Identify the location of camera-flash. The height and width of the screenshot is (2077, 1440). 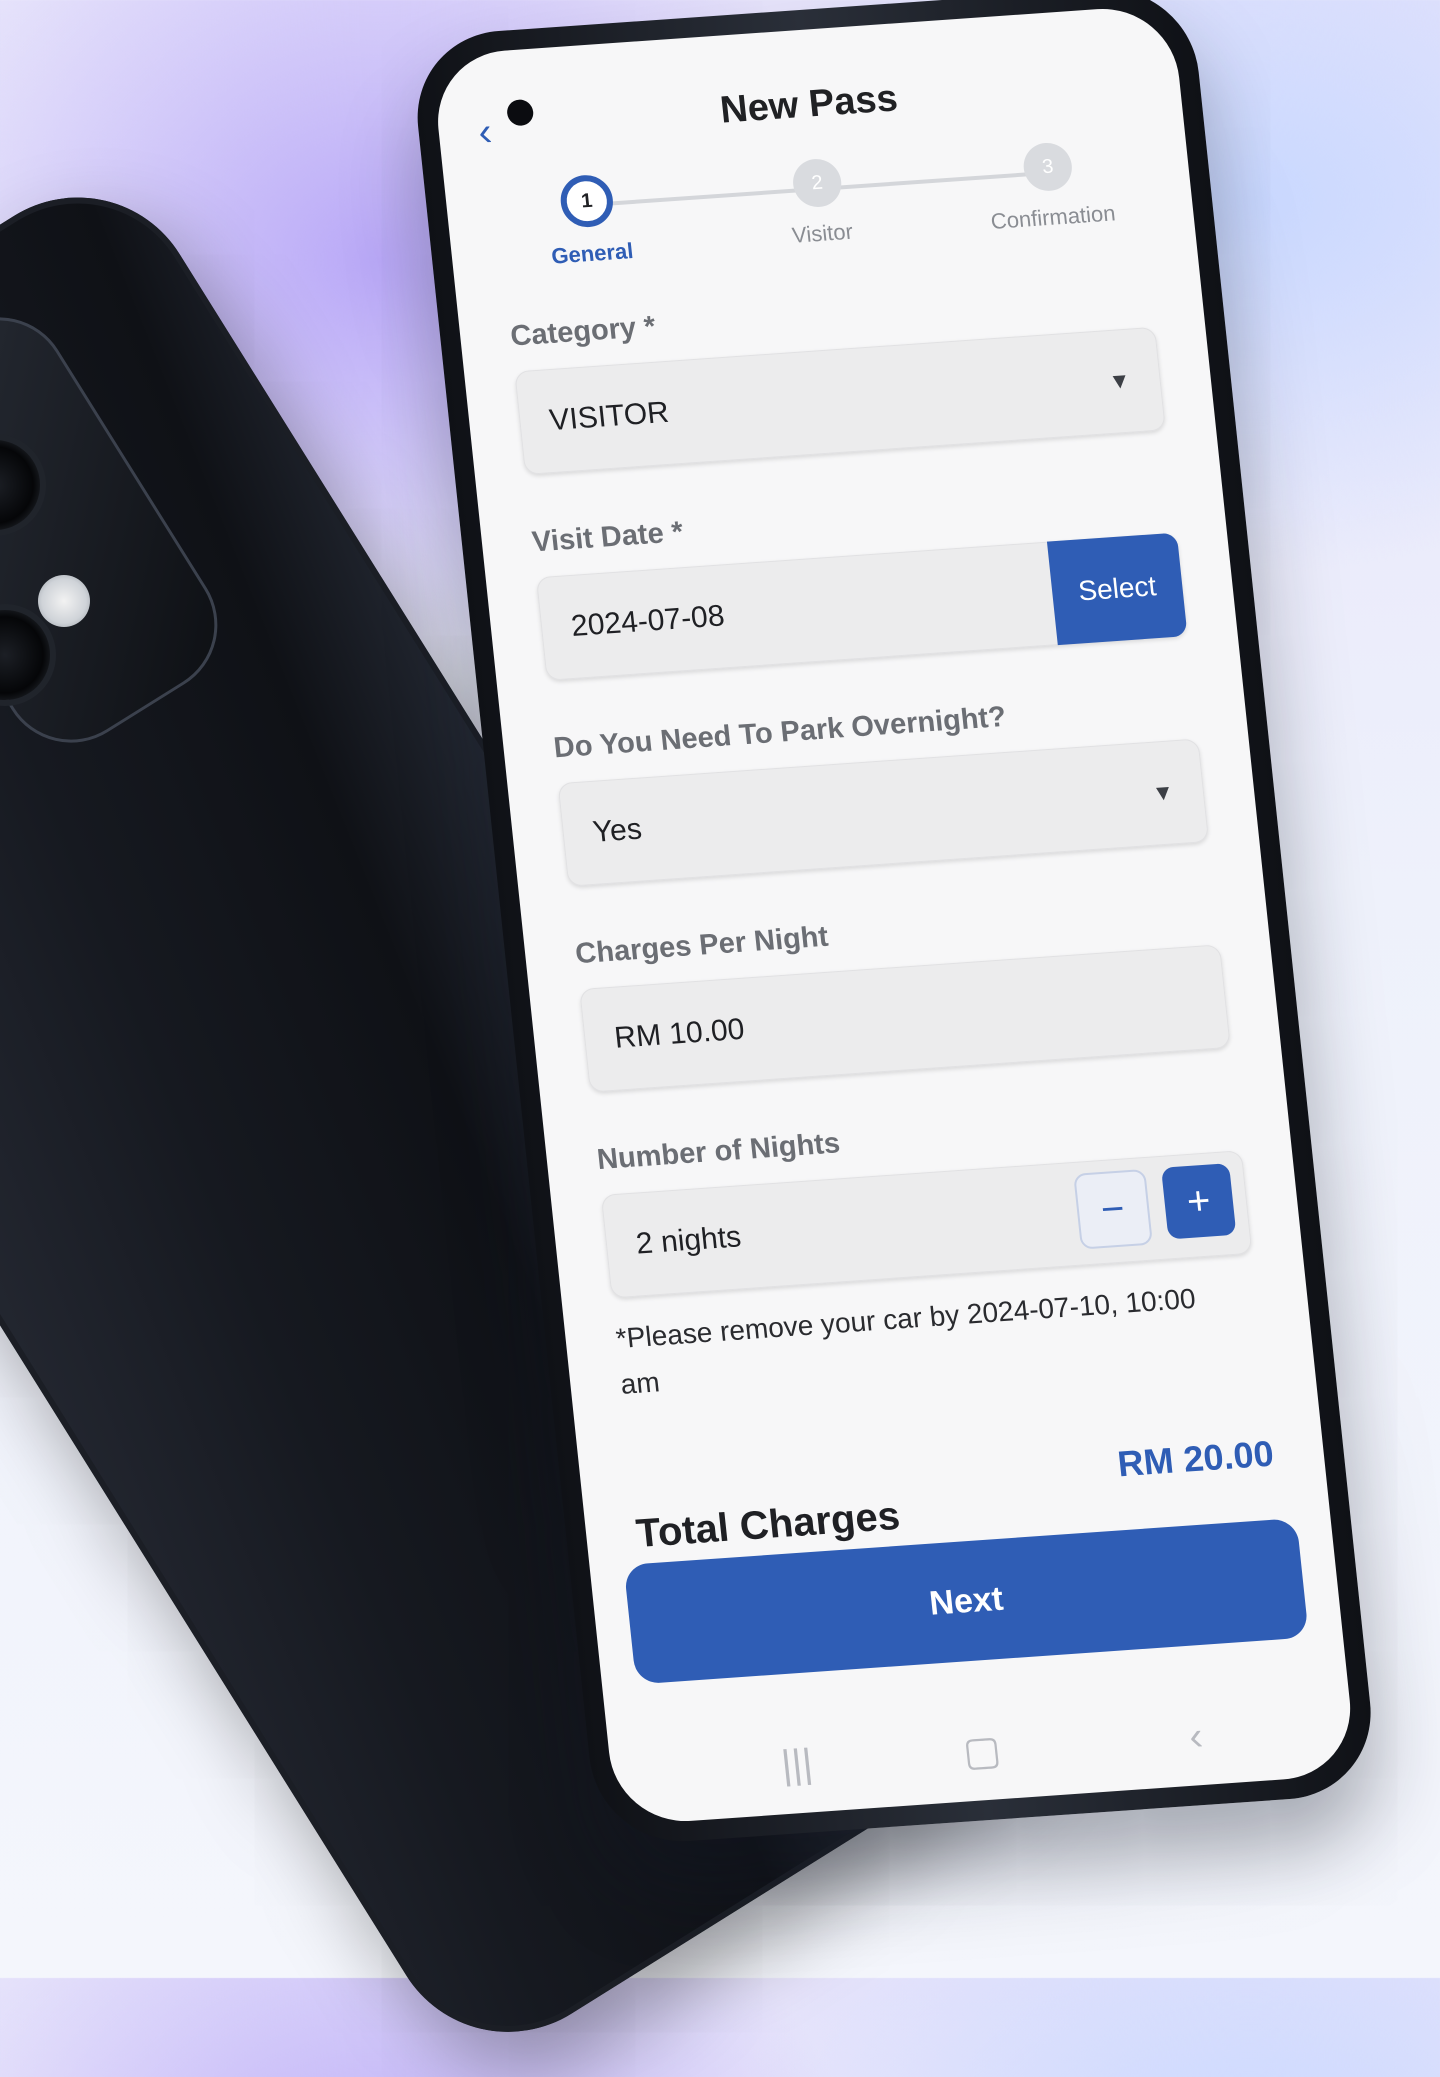
(64, 601).